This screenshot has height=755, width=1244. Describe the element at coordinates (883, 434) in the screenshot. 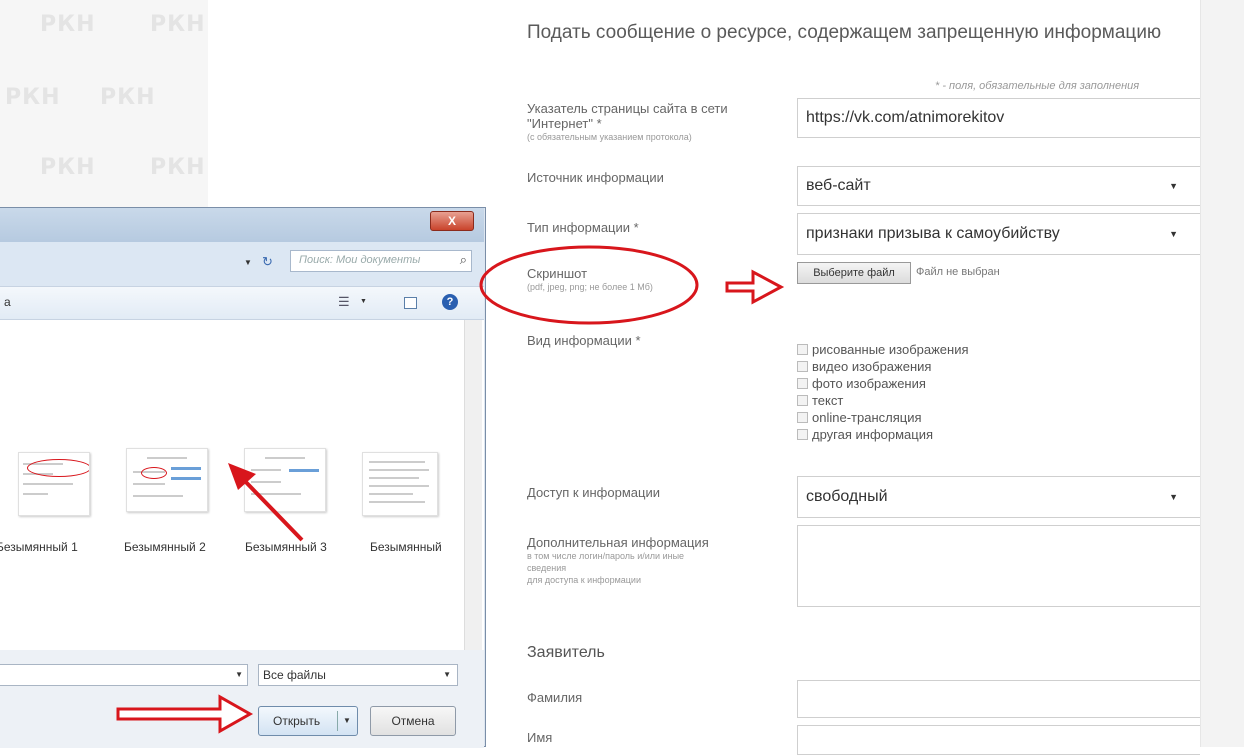

I see `kind-option: другая информация` at that location.